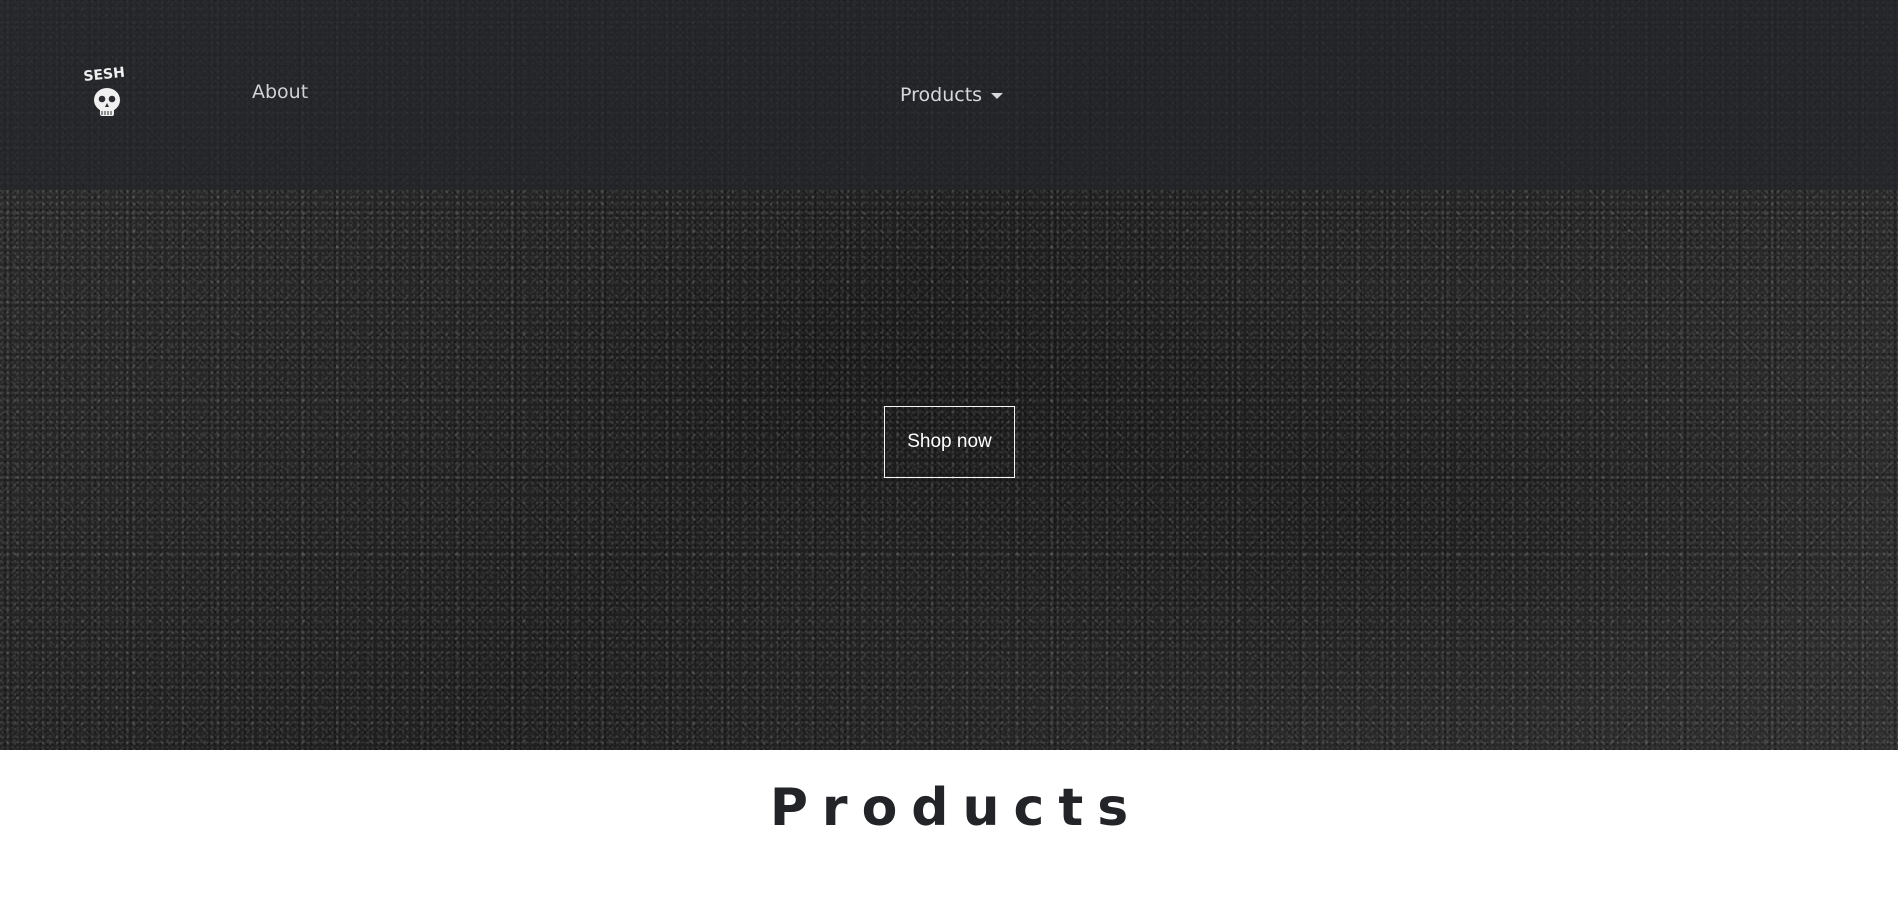 This screenshot has height=902, width=1898. What do you see at coordinates (104, 75) in the screenshot?
I see `logo-wordmark: SESH` at bounding box center [104, 75].